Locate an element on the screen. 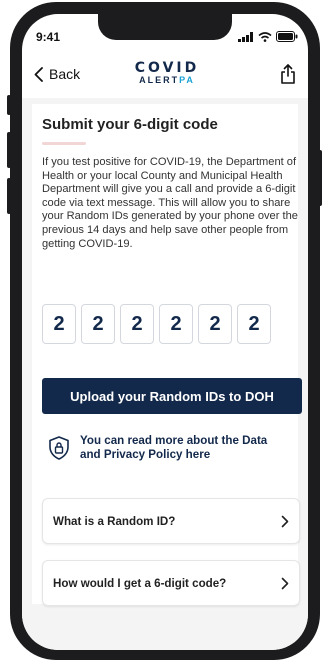 This screenshot has height=663, width=327. volume-up-button is located at coordinates (9, 150).